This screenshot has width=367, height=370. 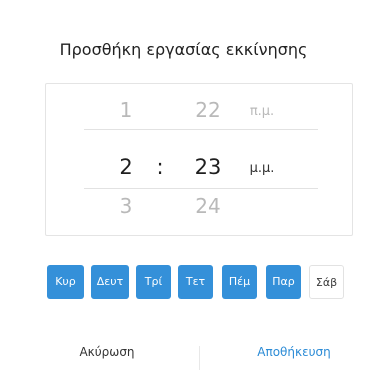 What do you see at coordinates (293, 352) in the screenshot?
I see `save-button: Αποθήκευση` at bounding box center [293, 352].